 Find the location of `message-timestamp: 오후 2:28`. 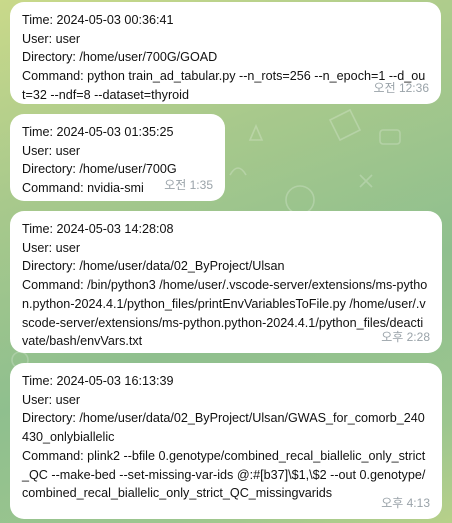

message-timestamp: 오후 2:28 is located at coordinates (405, 337).